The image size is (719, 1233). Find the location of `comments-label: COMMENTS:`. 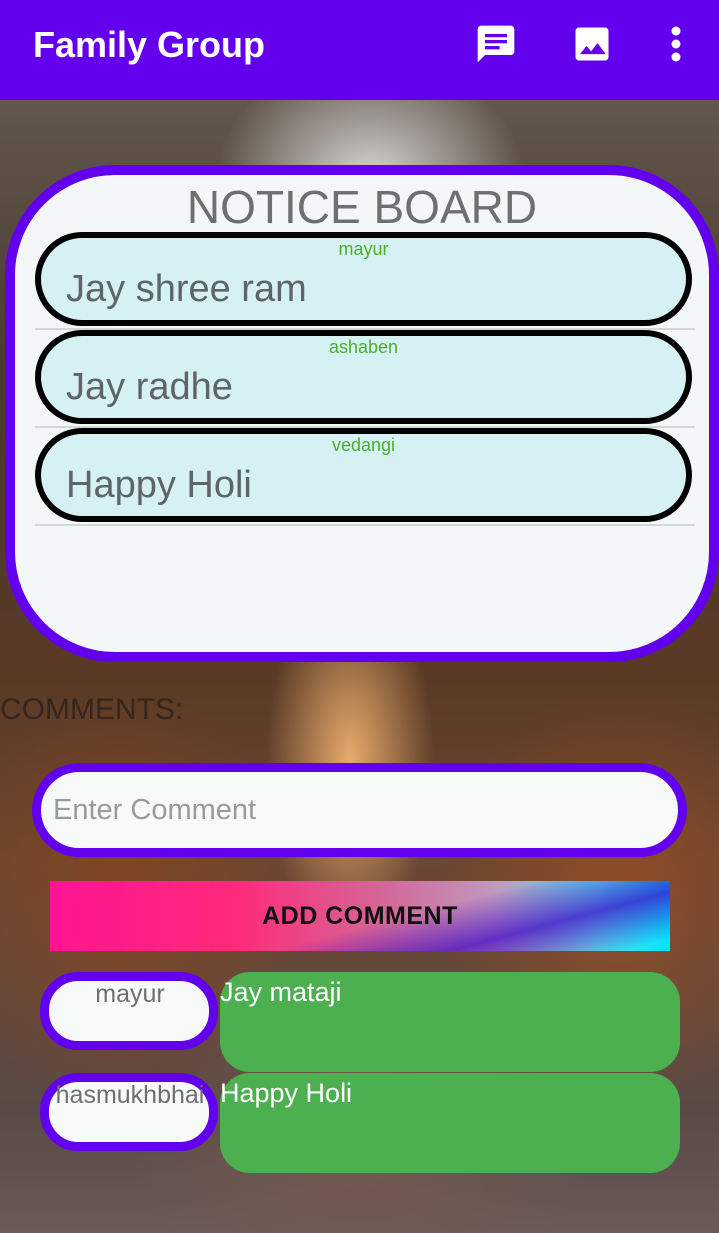

comments-label: COMMENTS: is located at coordinates (92, 709).